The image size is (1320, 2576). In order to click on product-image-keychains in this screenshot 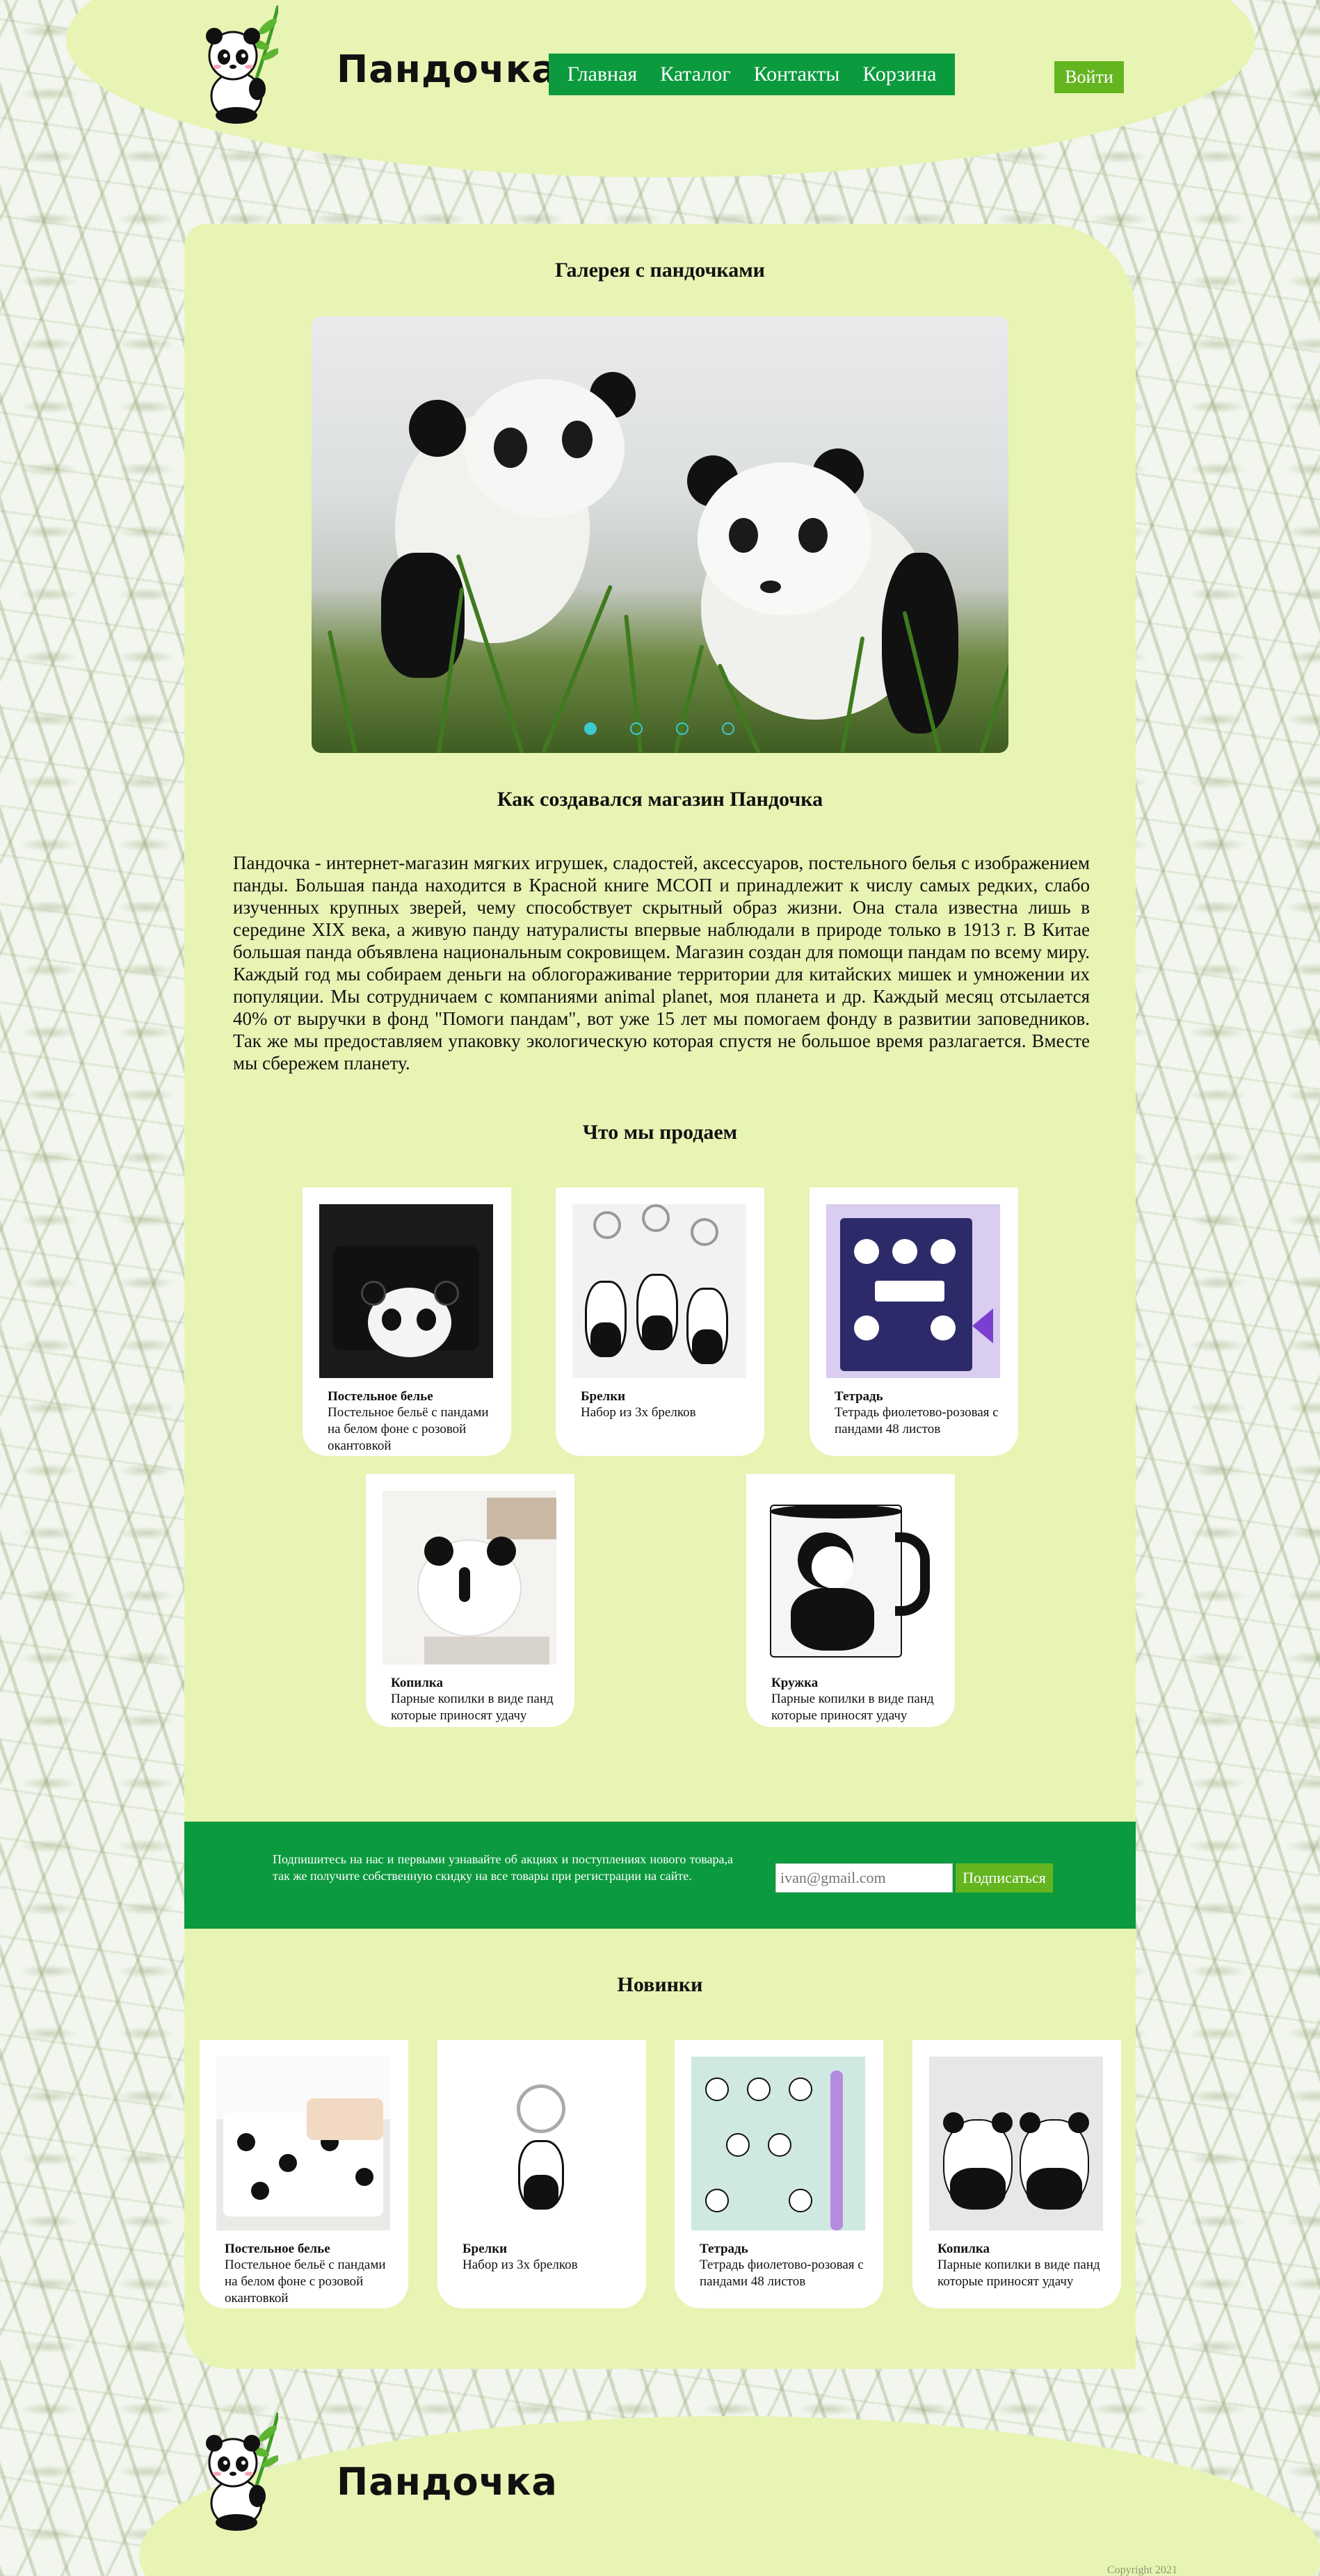, I will do `click(659, 1291)`.